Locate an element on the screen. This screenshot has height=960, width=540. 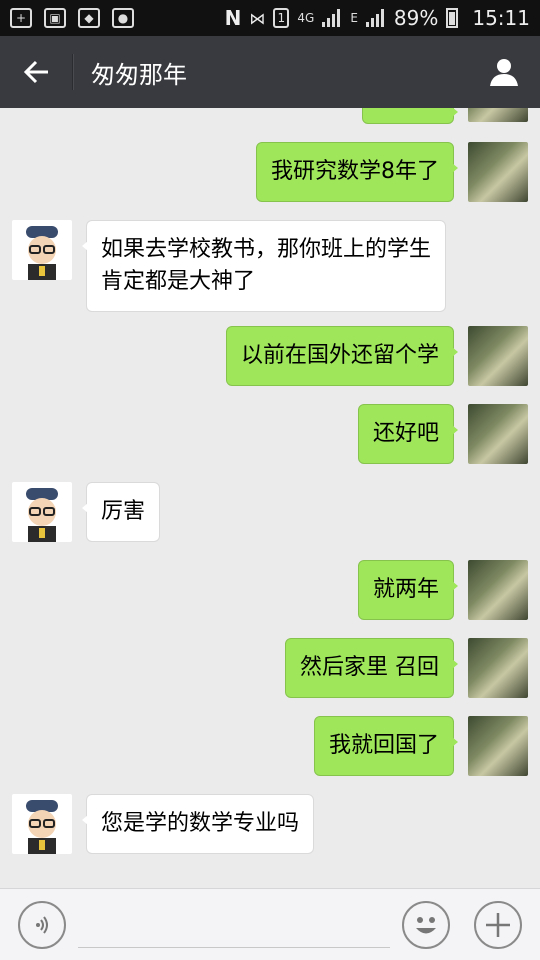
message-bubble: 您是学的数学专业吗 is located at coordinates (198, 824).